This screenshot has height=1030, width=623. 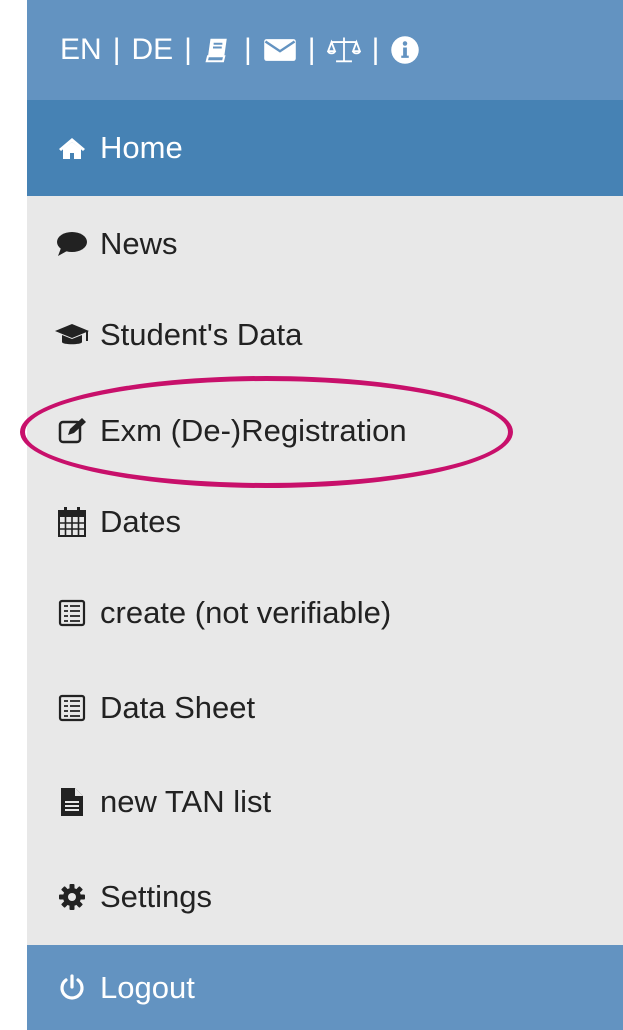 I want to click on power-icon, so click(x=72, y=987).